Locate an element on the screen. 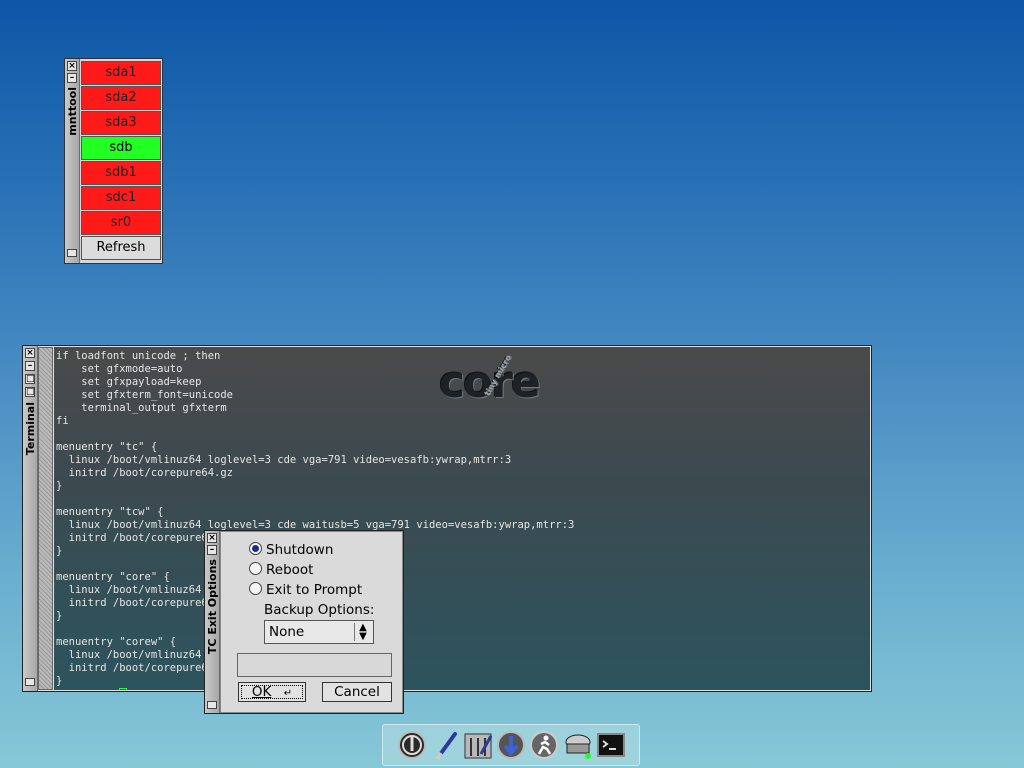 The height and width of the screenshot is (768, 1024). window-title: TC Exit Options is located at coordinates (212, 607).